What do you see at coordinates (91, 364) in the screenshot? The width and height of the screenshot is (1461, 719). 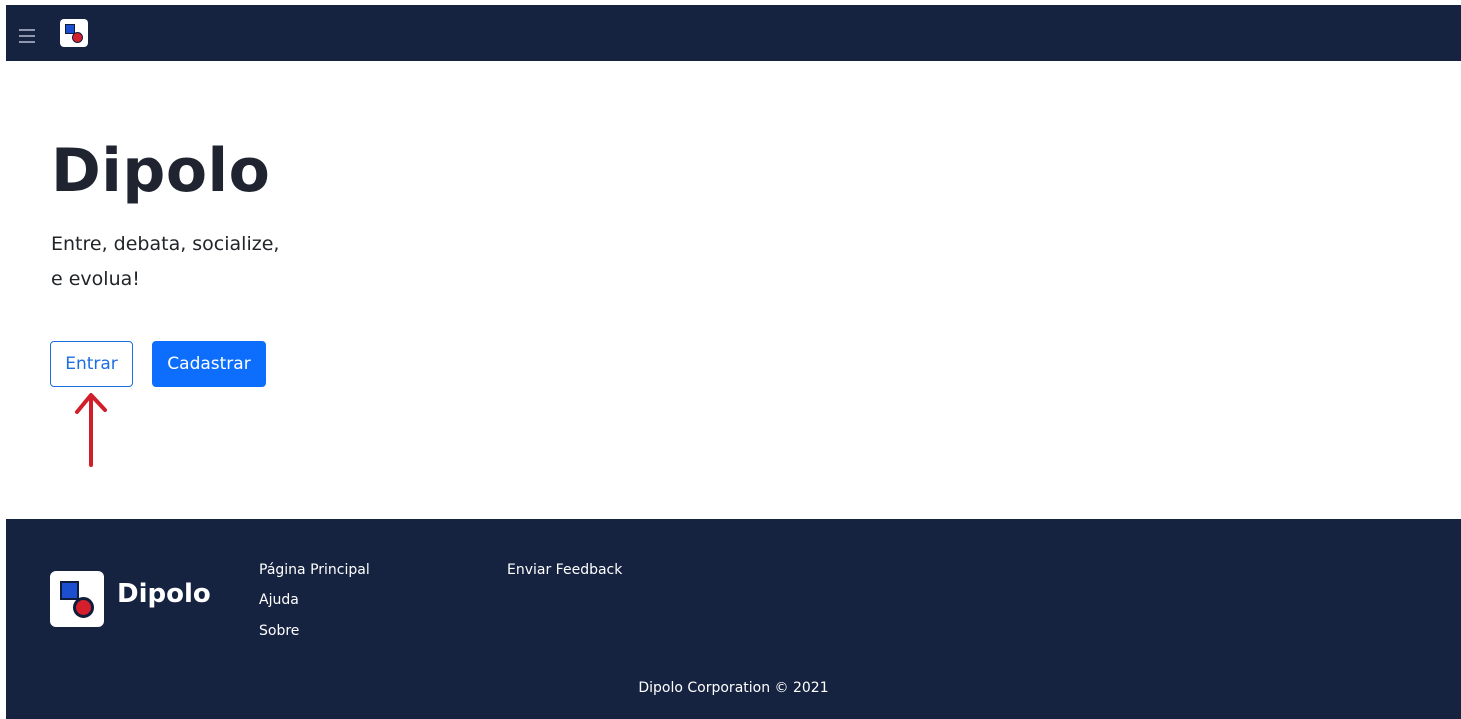 I see `login-button: Entrar` at bounding box center [91, 364].